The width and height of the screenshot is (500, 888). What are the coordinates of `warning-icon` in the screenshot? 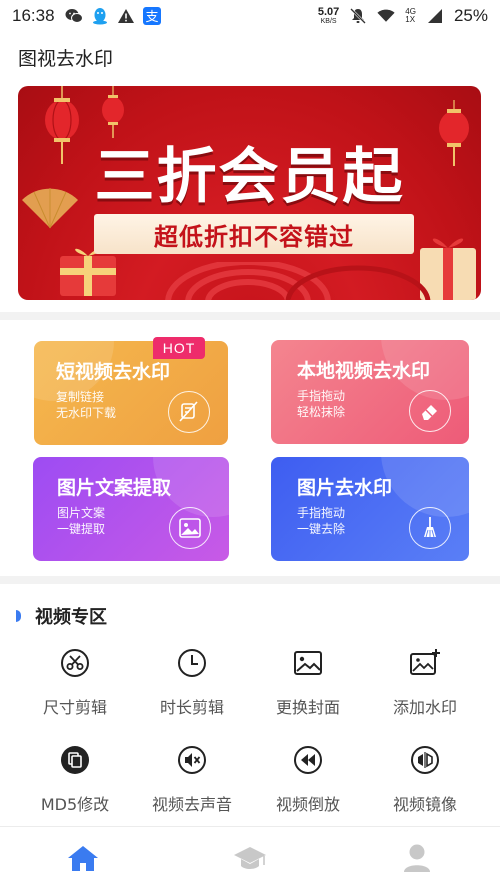 It's located at (126, 16).